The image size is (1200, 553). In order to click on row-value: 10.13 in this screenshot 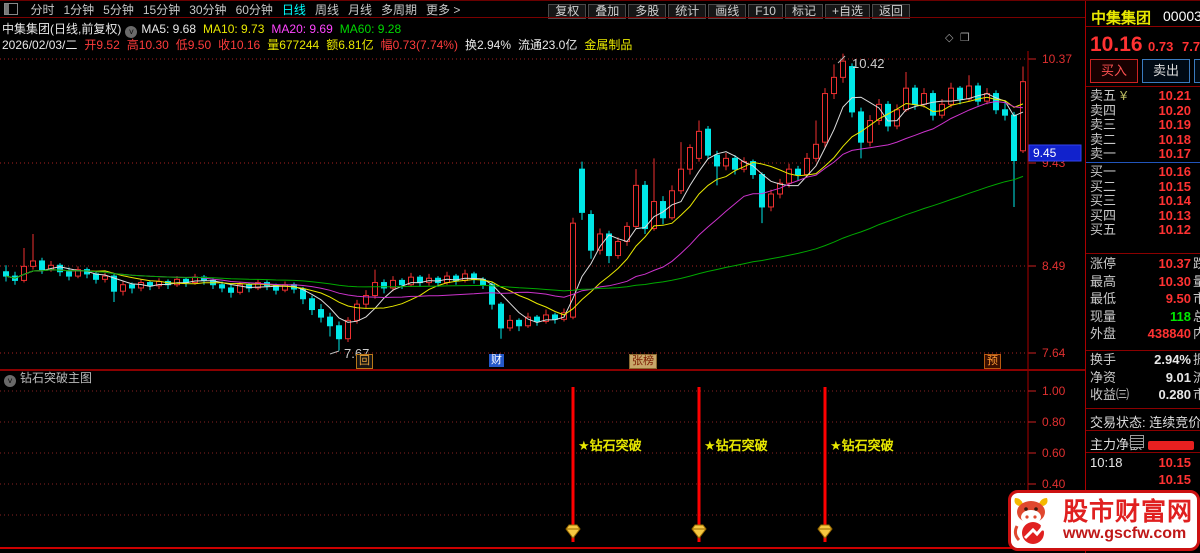, I will do `click(1174, 215)`.